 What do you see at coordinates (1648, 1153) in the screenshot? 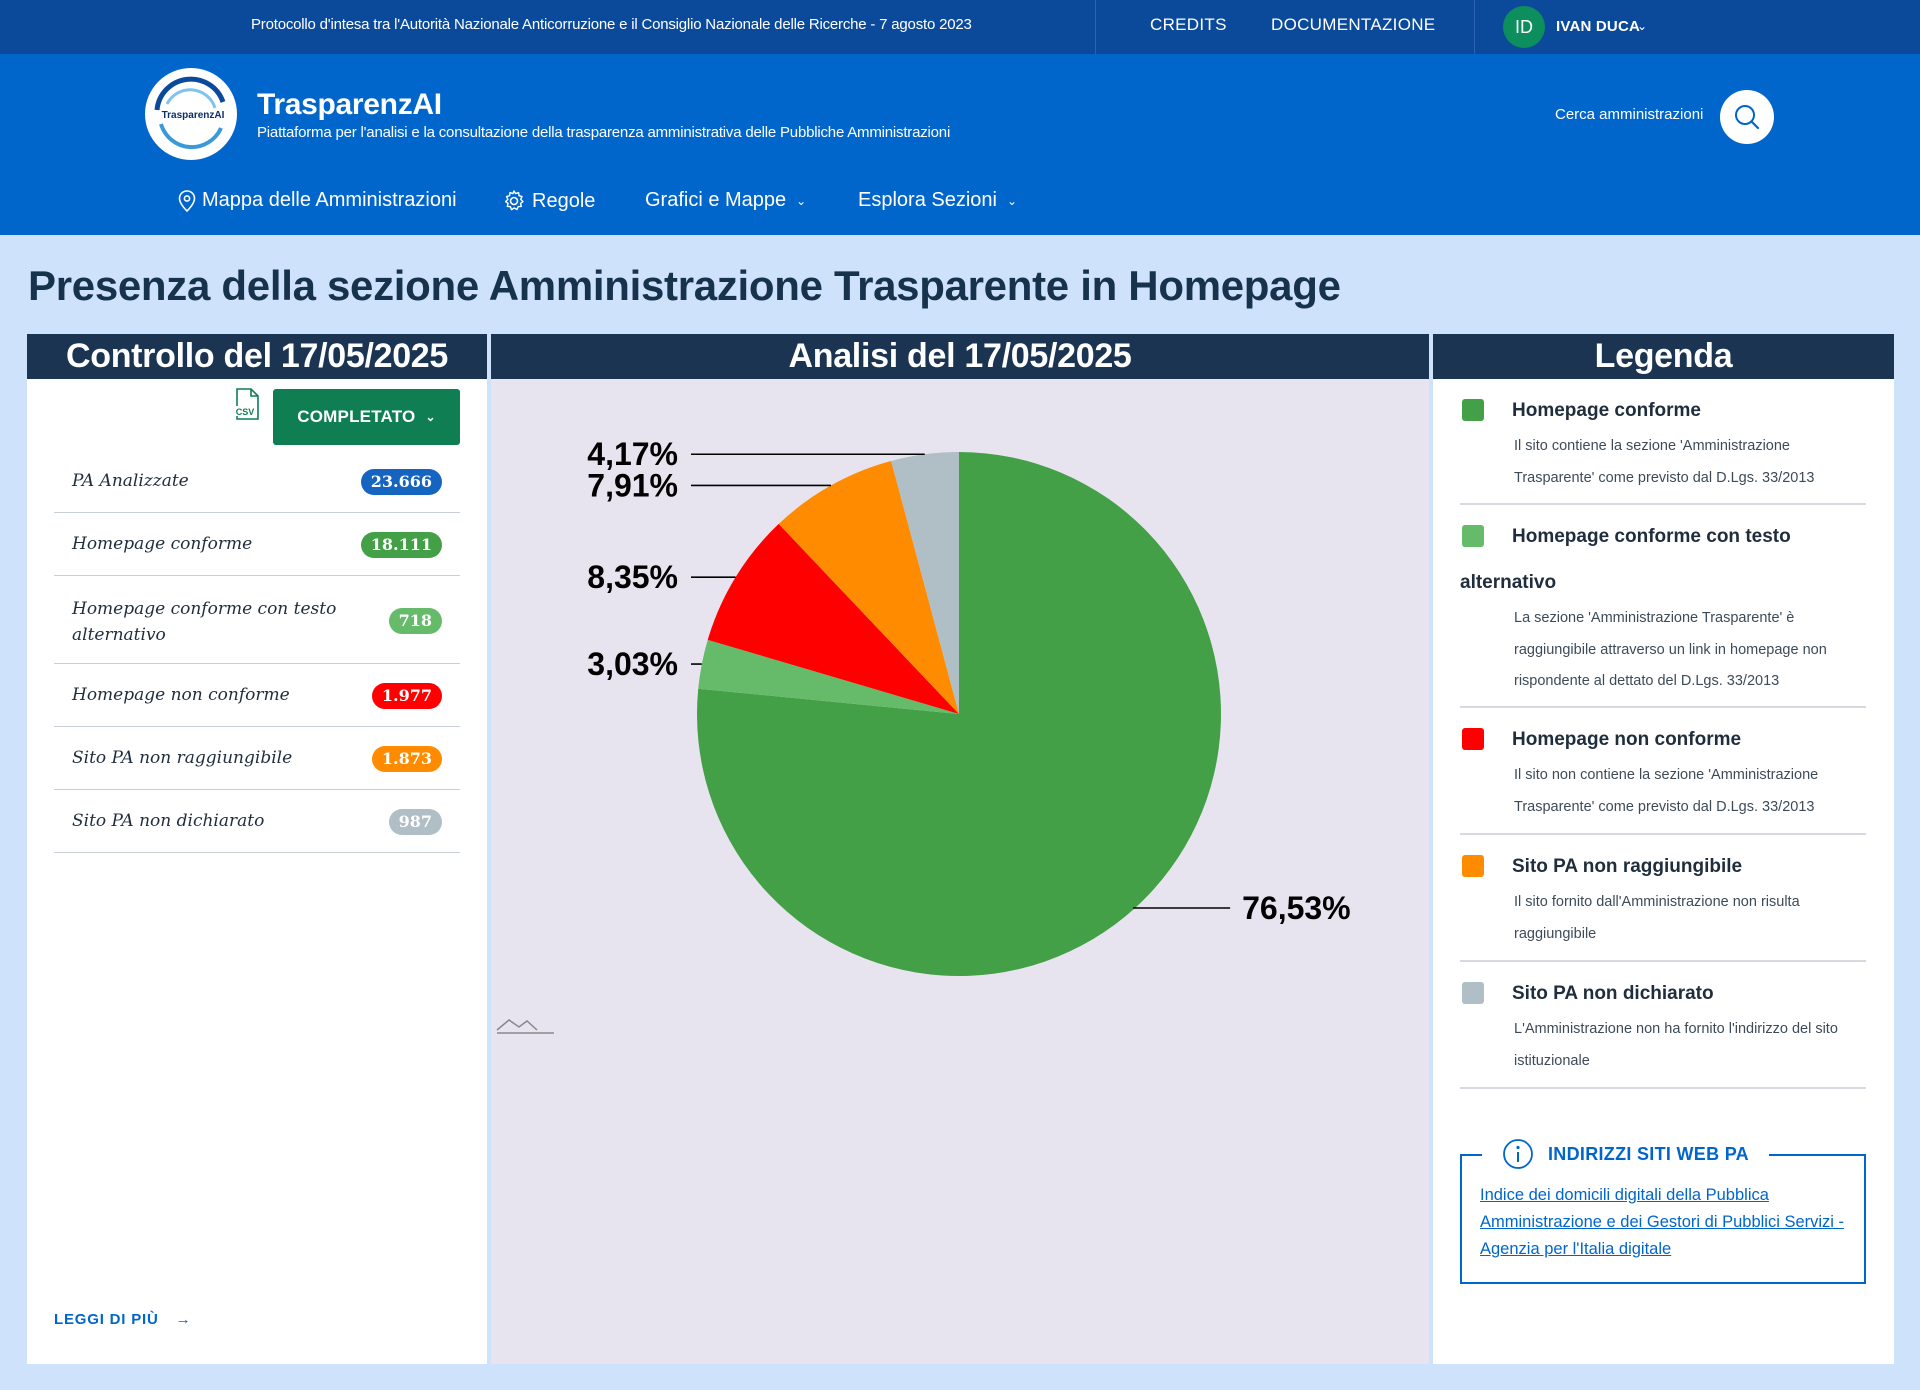
I see `info-title-label: INDIRIZZI SITI WEB PA` at bounding box center [1648, 1153].